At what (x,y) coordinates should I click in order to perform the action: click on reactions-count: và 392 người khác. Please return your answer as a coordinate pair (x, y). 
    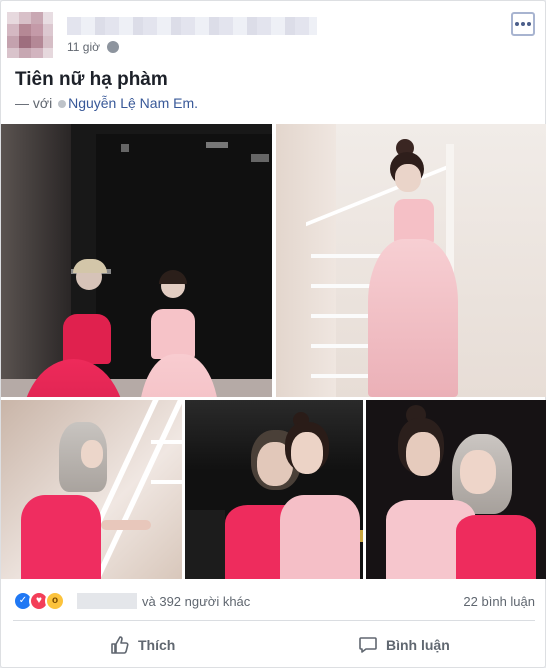
    Looking at the image, I should click on (196, 601).